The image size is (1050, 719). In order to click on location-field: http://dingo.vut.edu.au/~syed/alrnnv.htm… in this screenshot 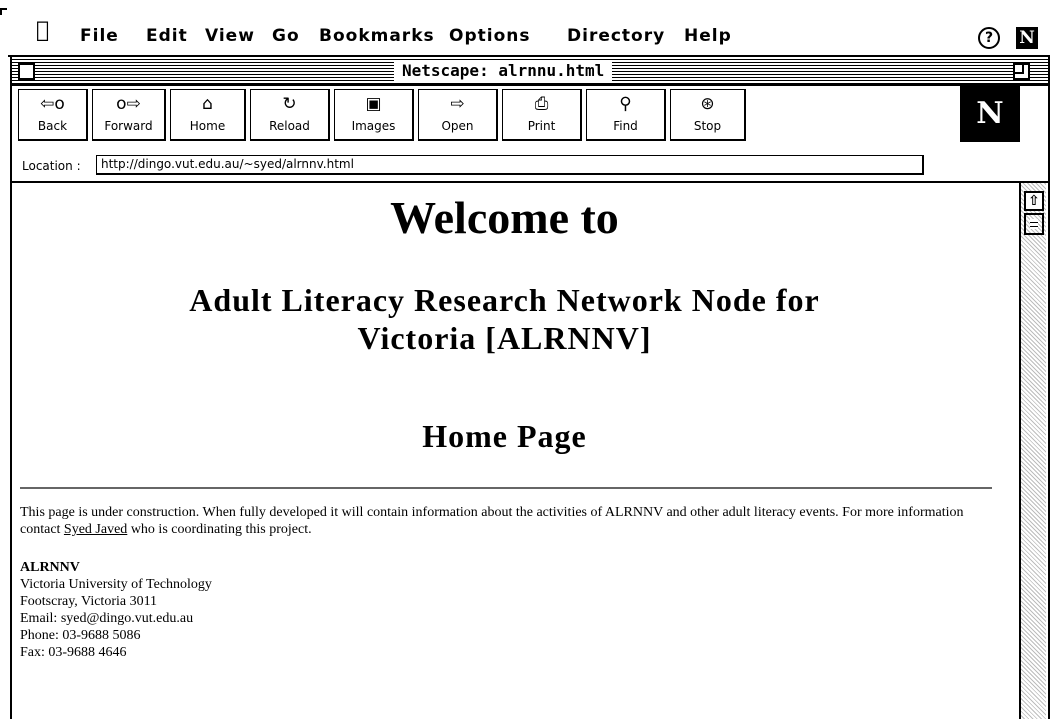, I will do `click(510, 165)`.